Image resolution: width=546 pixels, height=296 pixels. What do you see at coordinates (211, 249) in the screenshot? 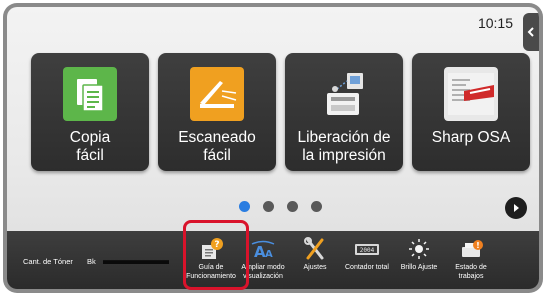
I see `guide-icon: ?` at bounding box center [211, 249].